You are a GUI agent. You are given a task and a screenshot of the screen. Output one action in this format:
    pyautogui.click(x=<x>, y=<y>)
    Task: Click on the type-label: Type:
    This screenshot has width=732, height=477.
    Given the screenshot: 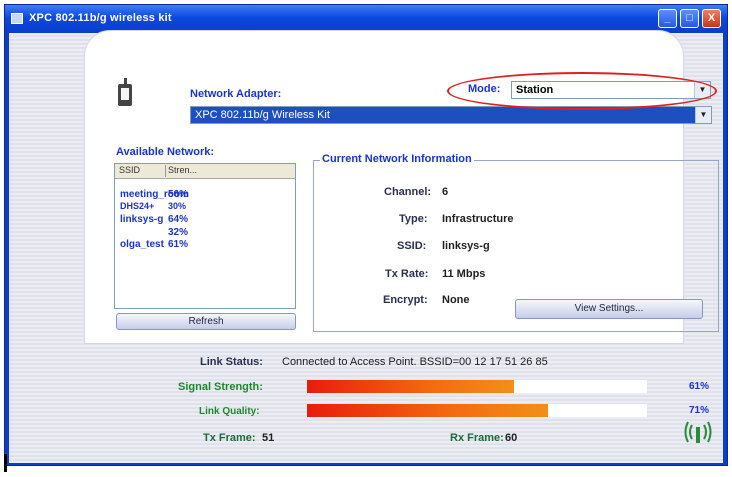 What is the action you would take?
    pyautogui.click(x=413, y=219)
    